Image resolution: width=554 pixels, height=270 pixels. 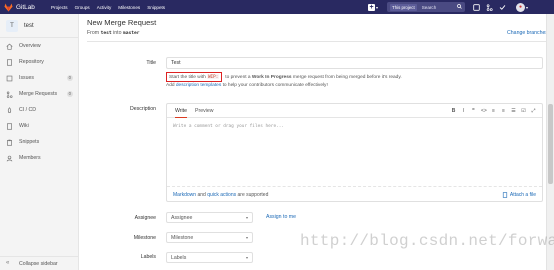 I want to click on attach-file-label: Attach a file, so click(x=522, y=194).